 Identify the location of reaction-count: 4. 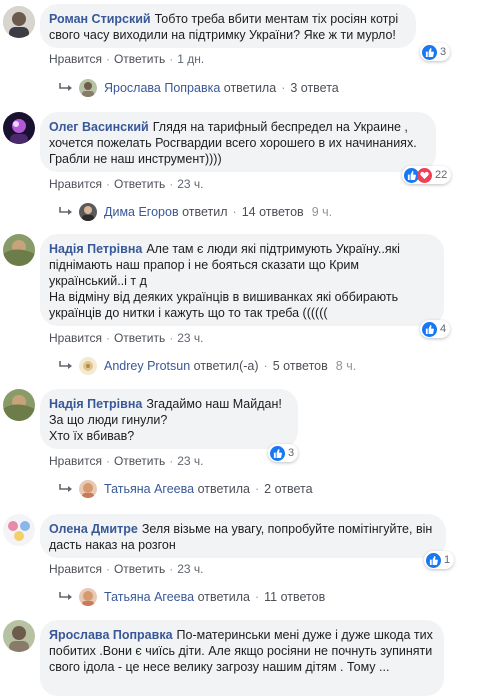
(435, 329).